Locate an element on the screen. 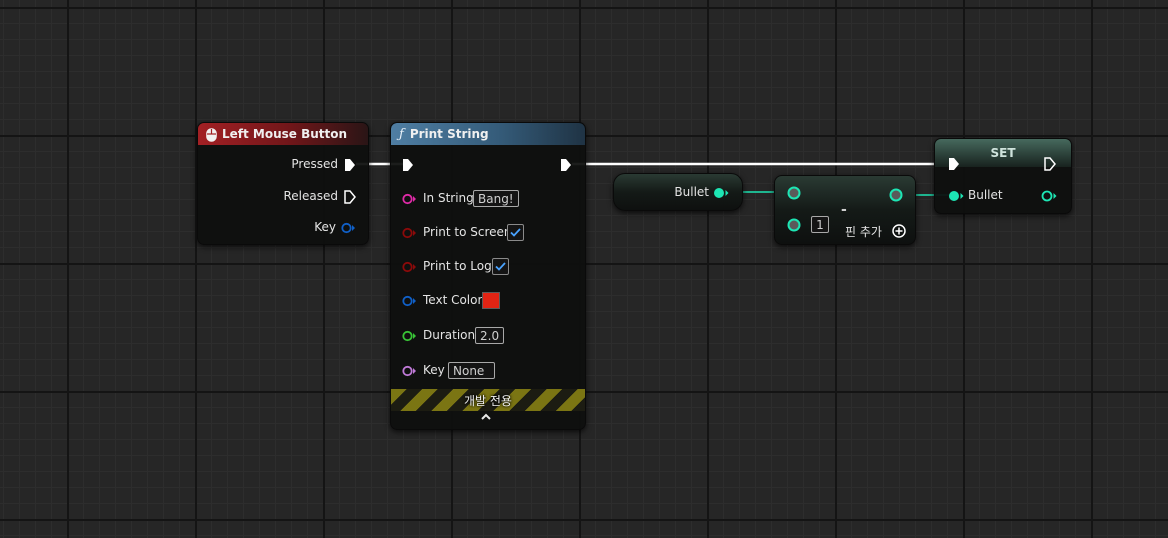  exec-output-pin is located at coordinates (566, 165).